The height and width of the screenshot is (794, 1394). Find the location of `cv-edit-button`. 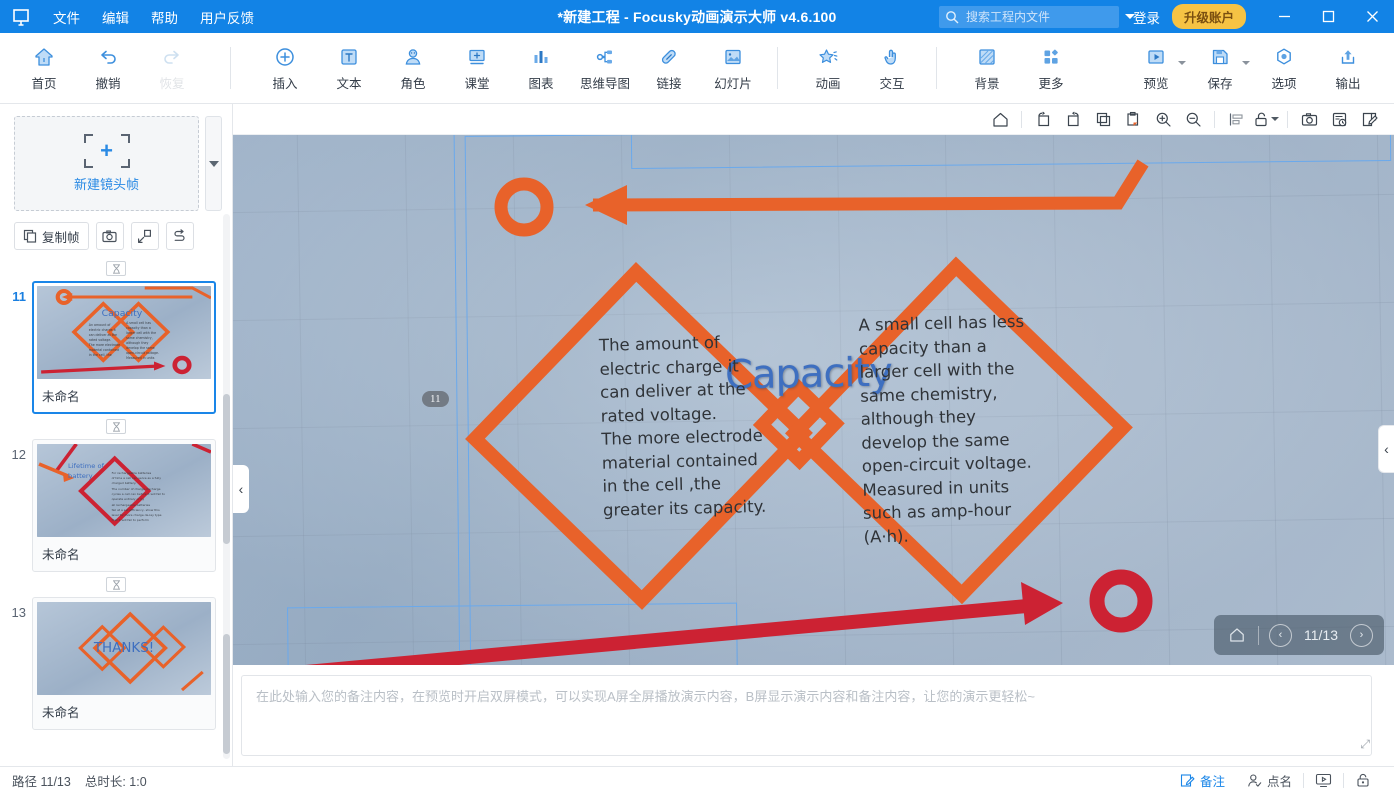

cv-edit-button is located at coordinates (1369, 119).